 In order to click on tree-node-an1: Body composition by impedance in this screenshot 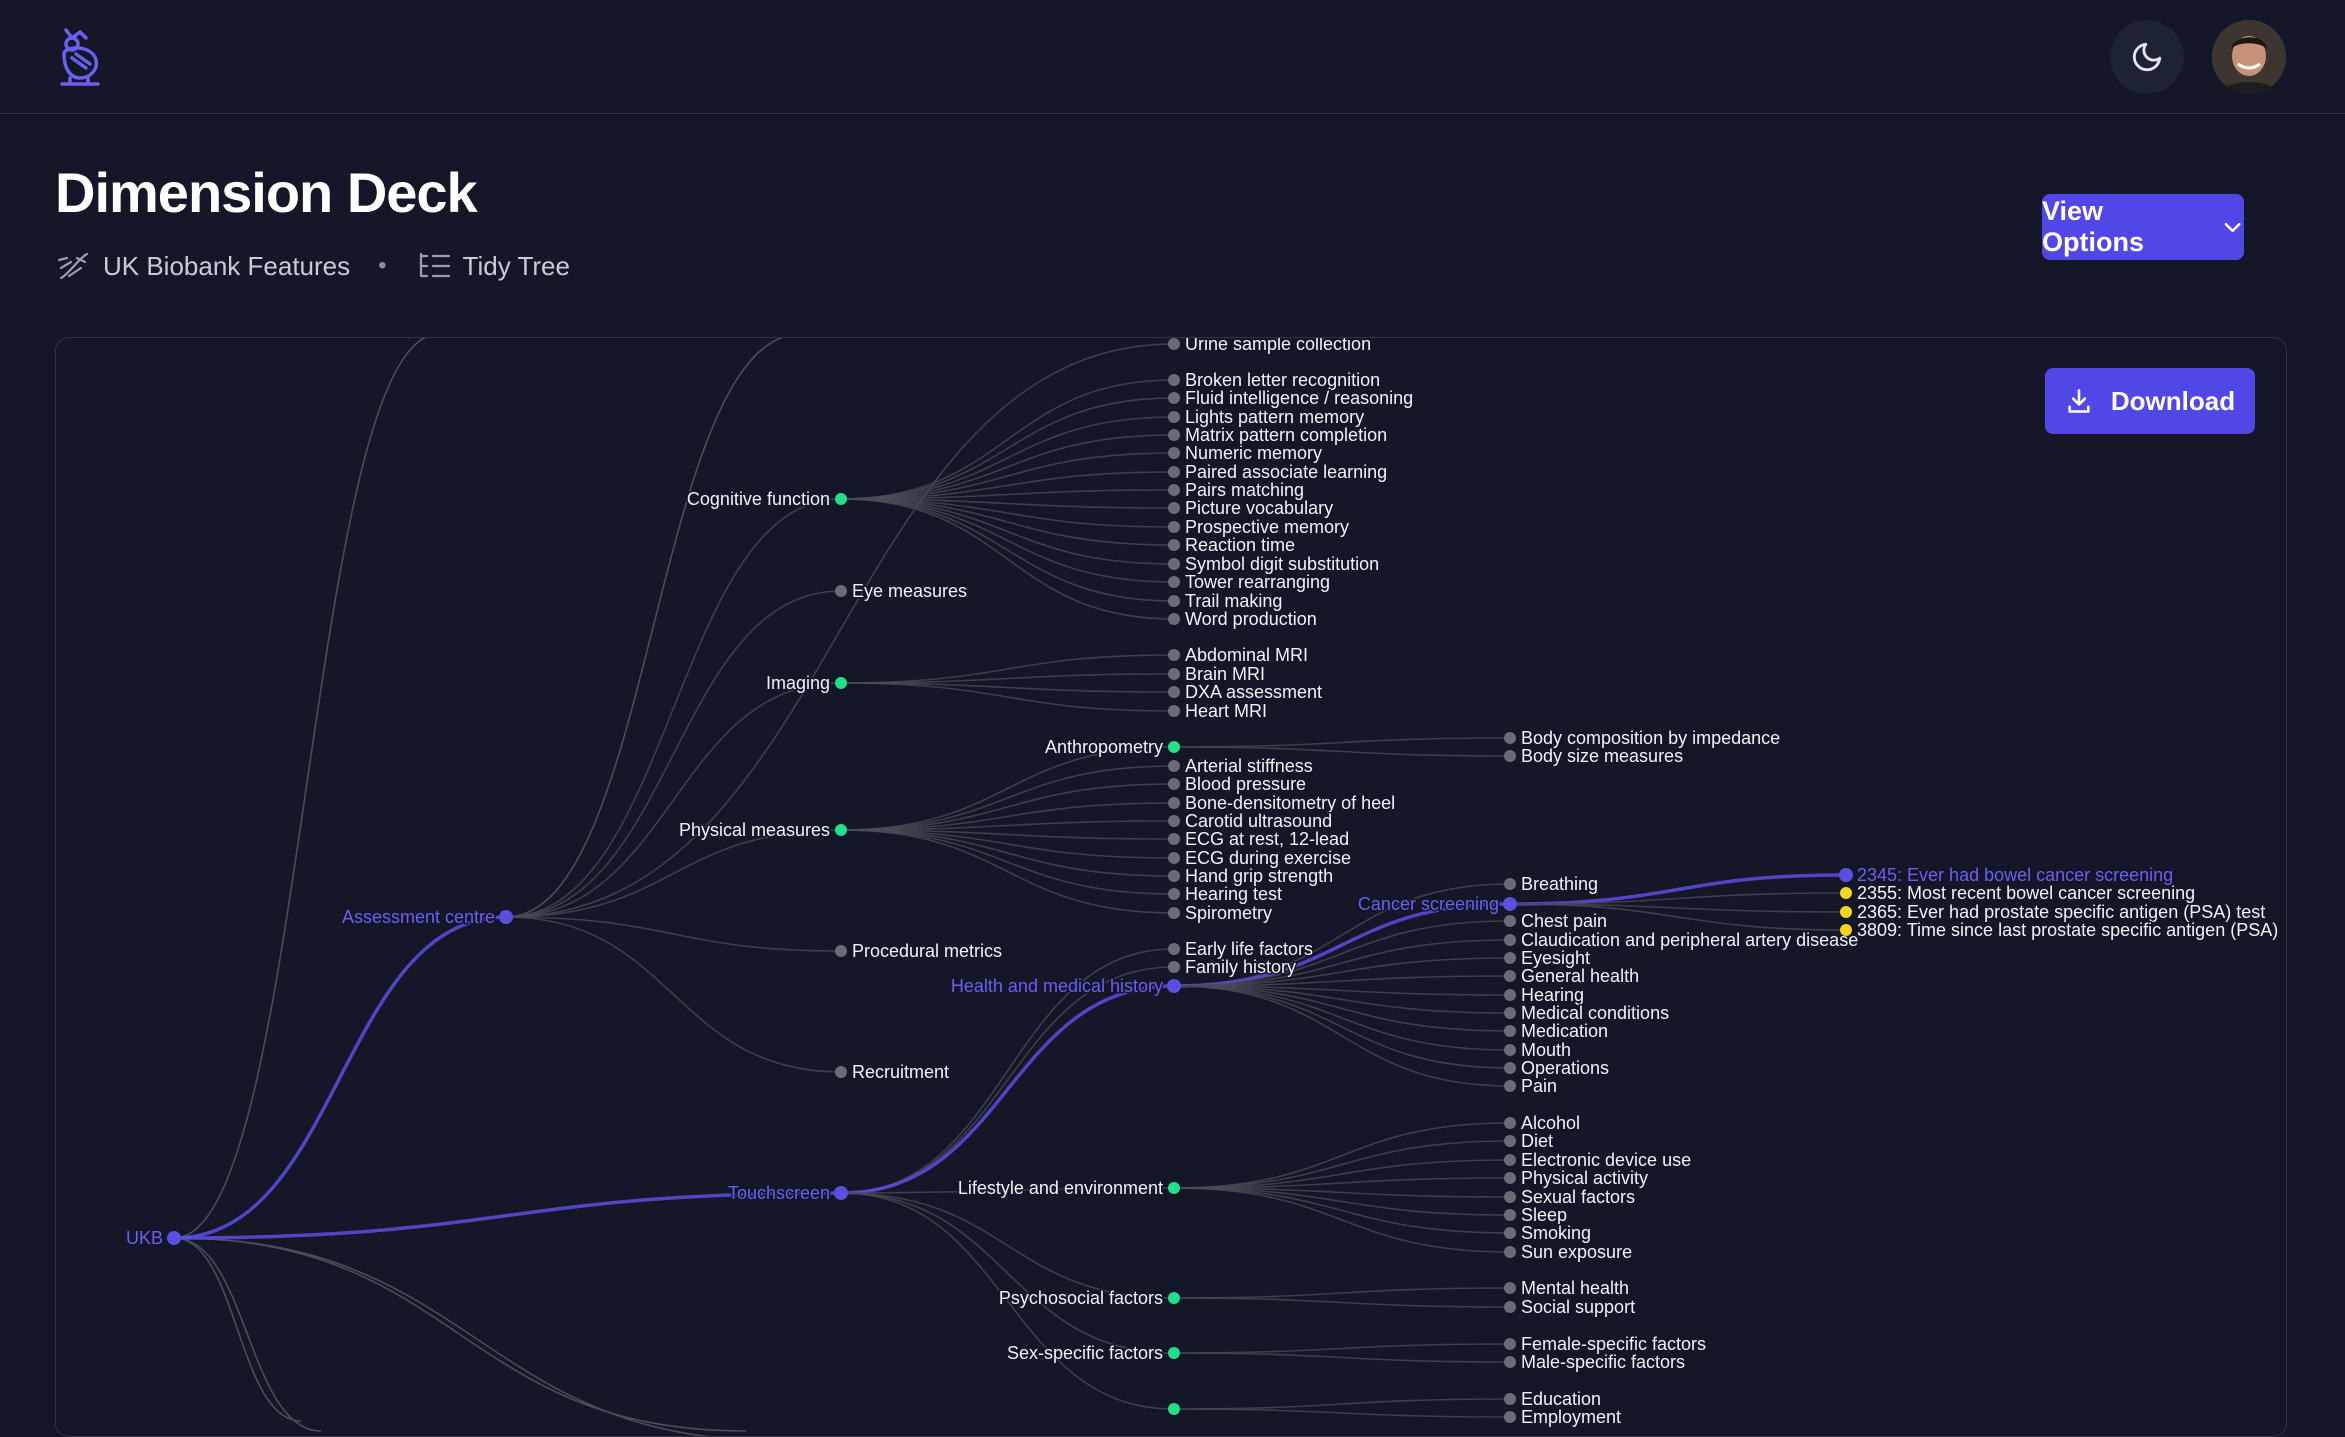, I will do `click(1643, 738)`.